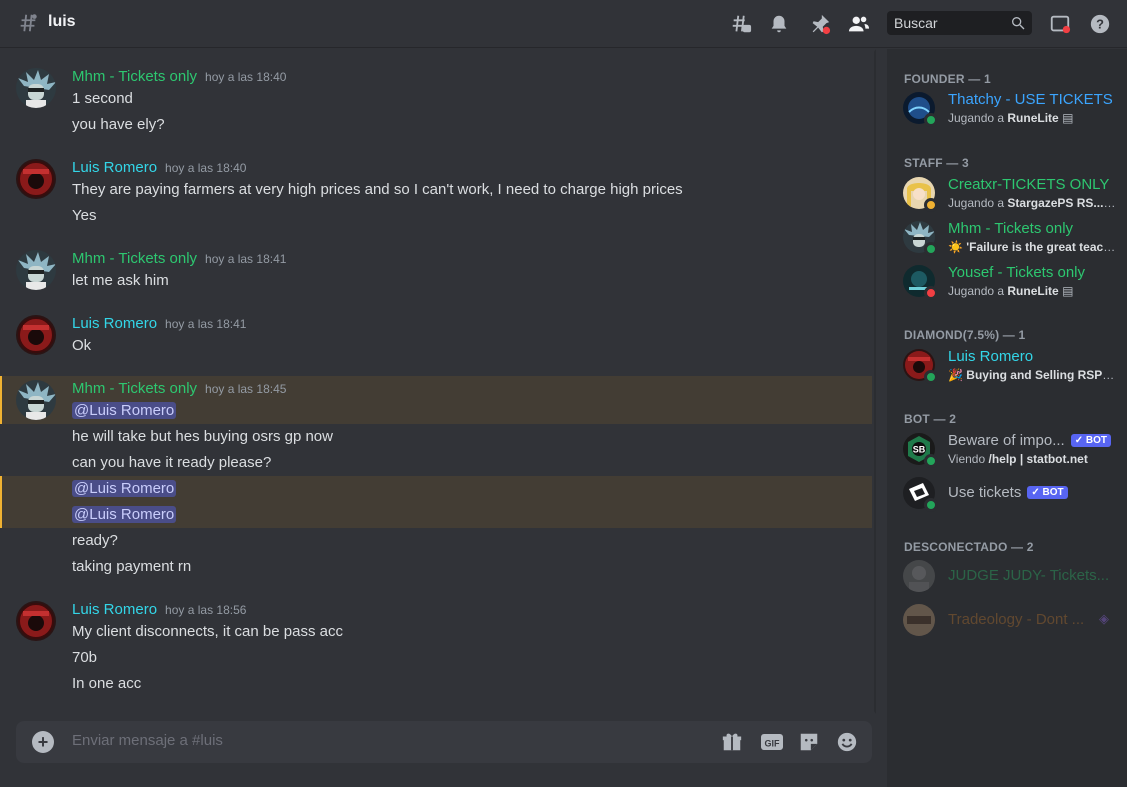 The width and height of the screenshot is (1127, 787). Describe the element at coordinates (202, 436) in the screenshot. I see `message-text: he will take but hes buying osrs gp now` at that location.